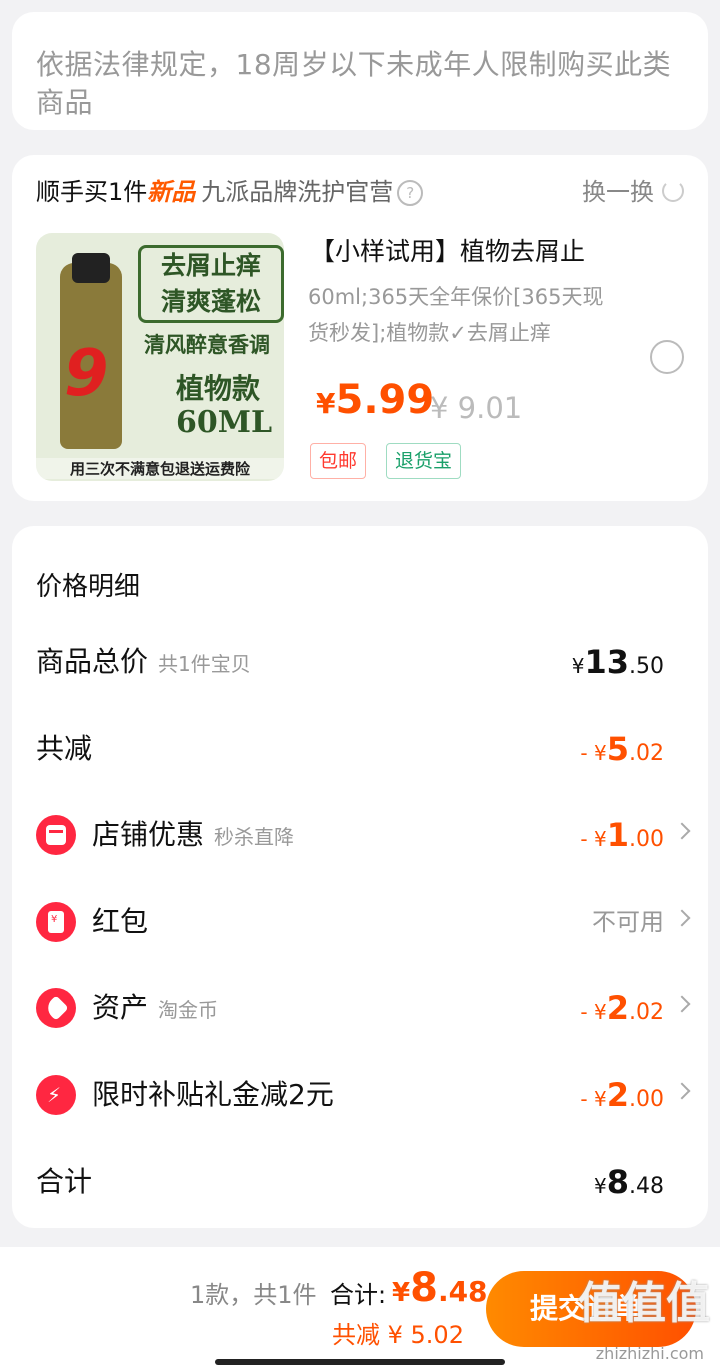  What do you see at coordinates (193, 834) in the screenshot?
I see `row-label: 店铺优惠 秒杀直降` at bounding box center [193, 834].